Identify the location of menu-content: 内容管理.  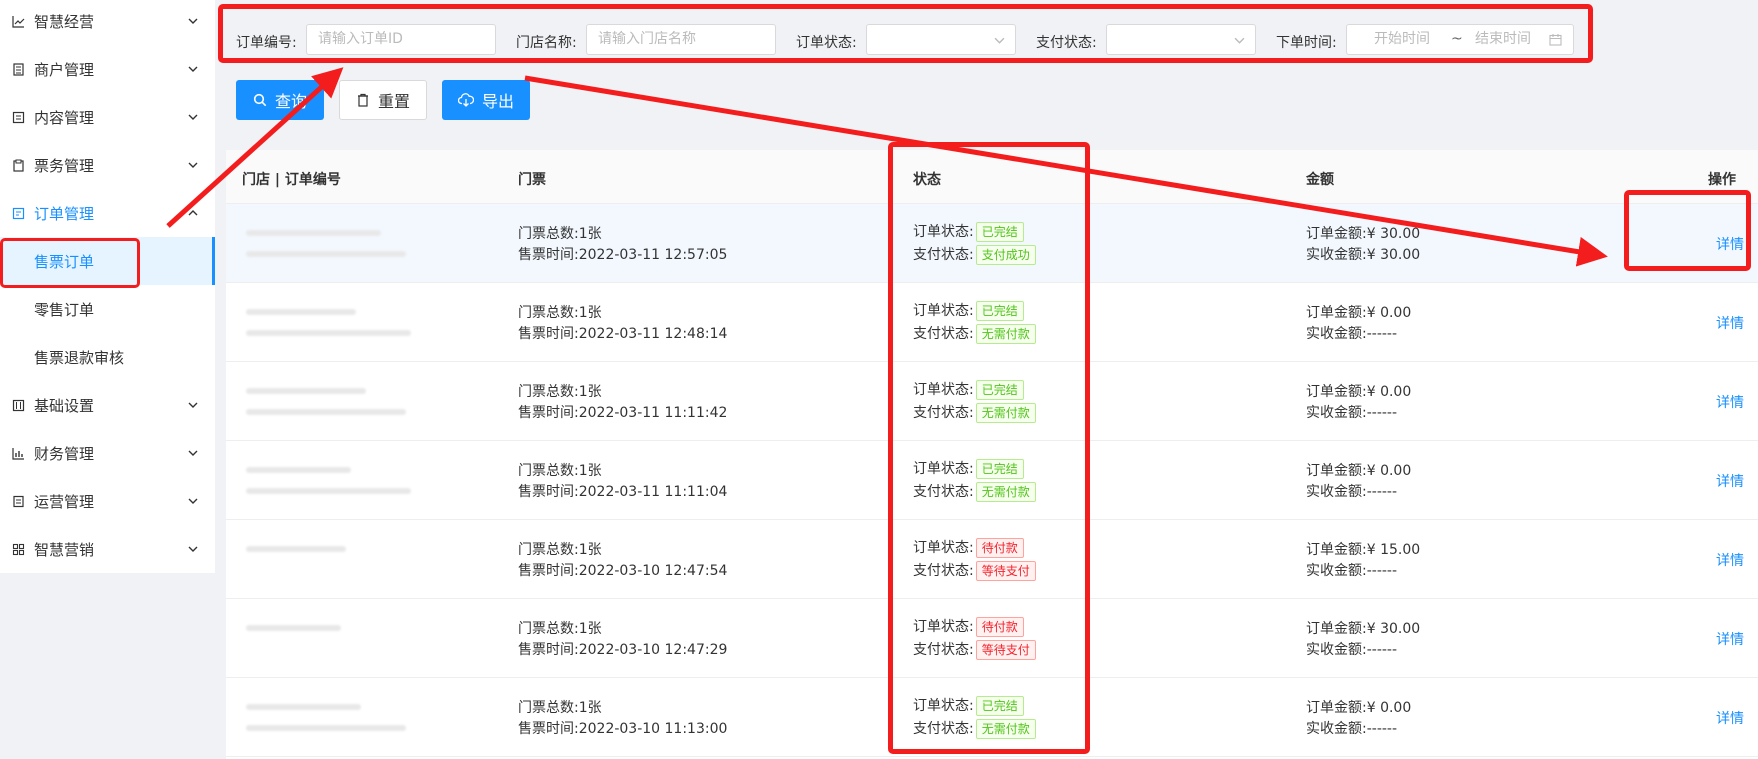
(107, 117).